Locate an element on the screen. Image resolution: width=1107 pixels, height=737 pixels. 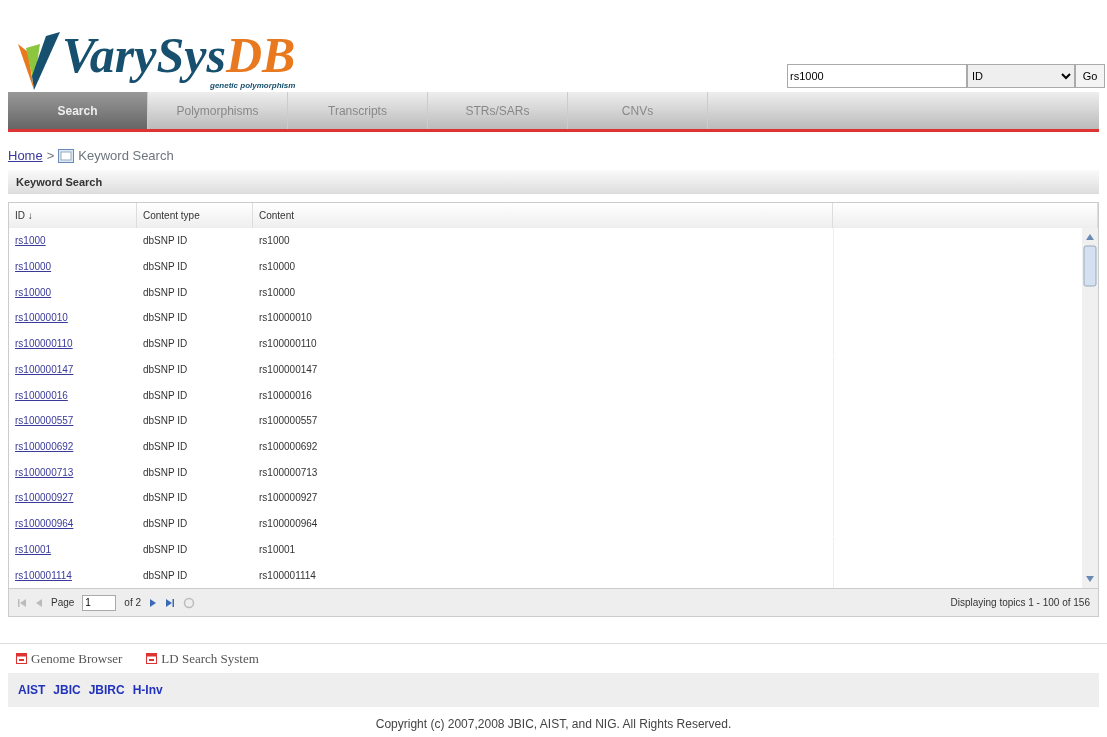
table-cell-text: rs100000964 is located at coordinates (288, 524).